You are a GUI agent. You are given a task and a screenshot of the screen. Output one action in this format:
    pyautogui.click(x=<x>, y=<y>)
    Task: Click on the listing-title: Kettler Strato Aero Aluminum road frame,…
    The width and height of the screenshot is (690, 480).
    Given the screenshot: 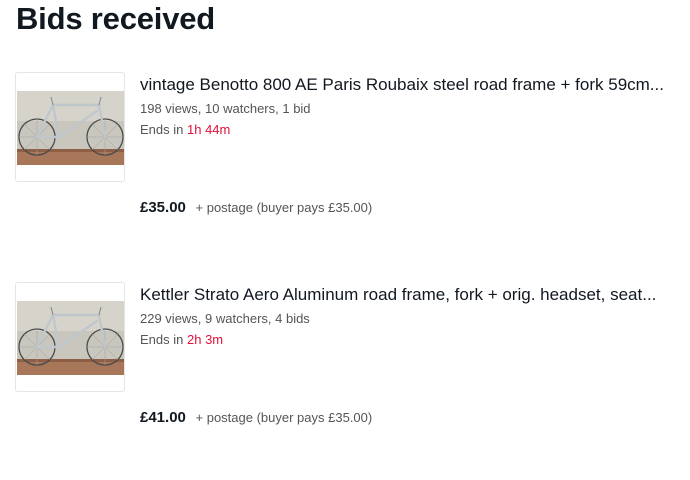 What is the action you would take?
    pyautogui.click(x=410, y=295)
    